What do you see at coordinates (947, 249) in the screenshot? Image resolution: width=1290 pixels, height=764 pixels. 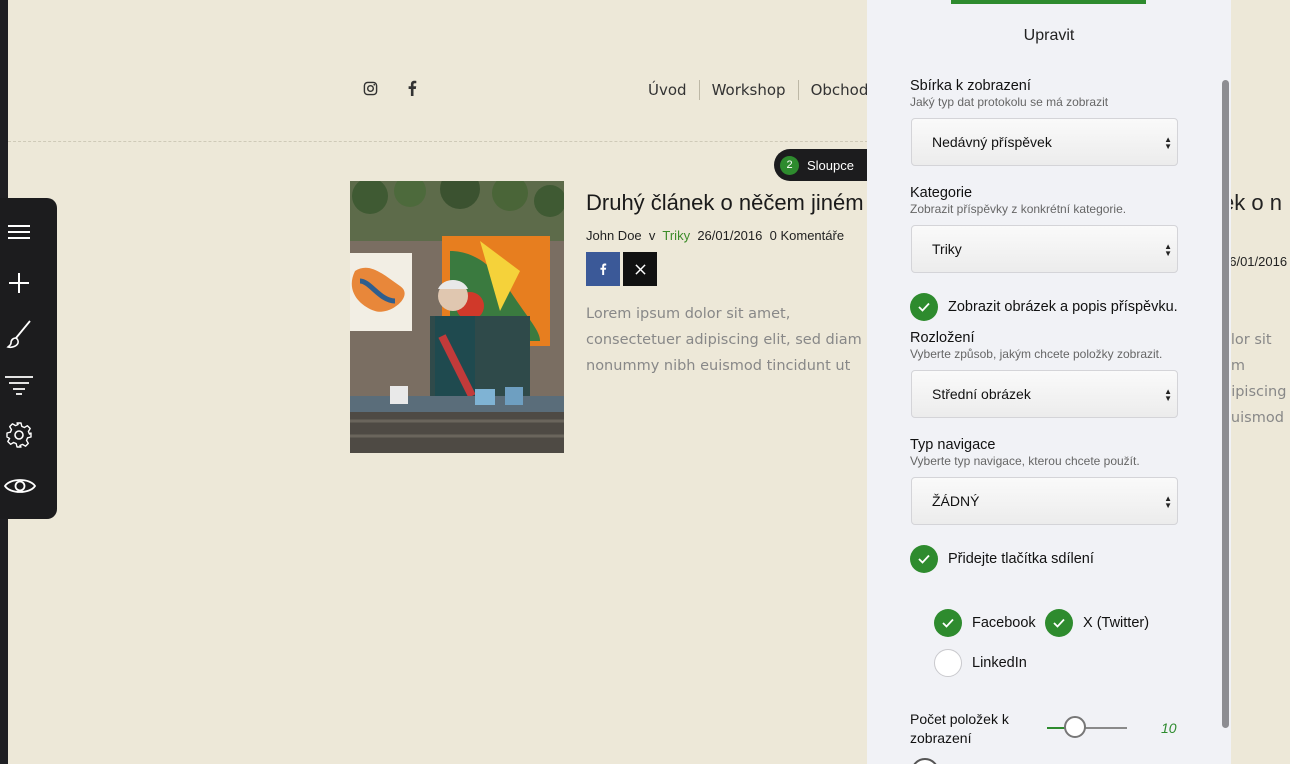 I see `category-value: Triky` at bounding box center [947, 249].